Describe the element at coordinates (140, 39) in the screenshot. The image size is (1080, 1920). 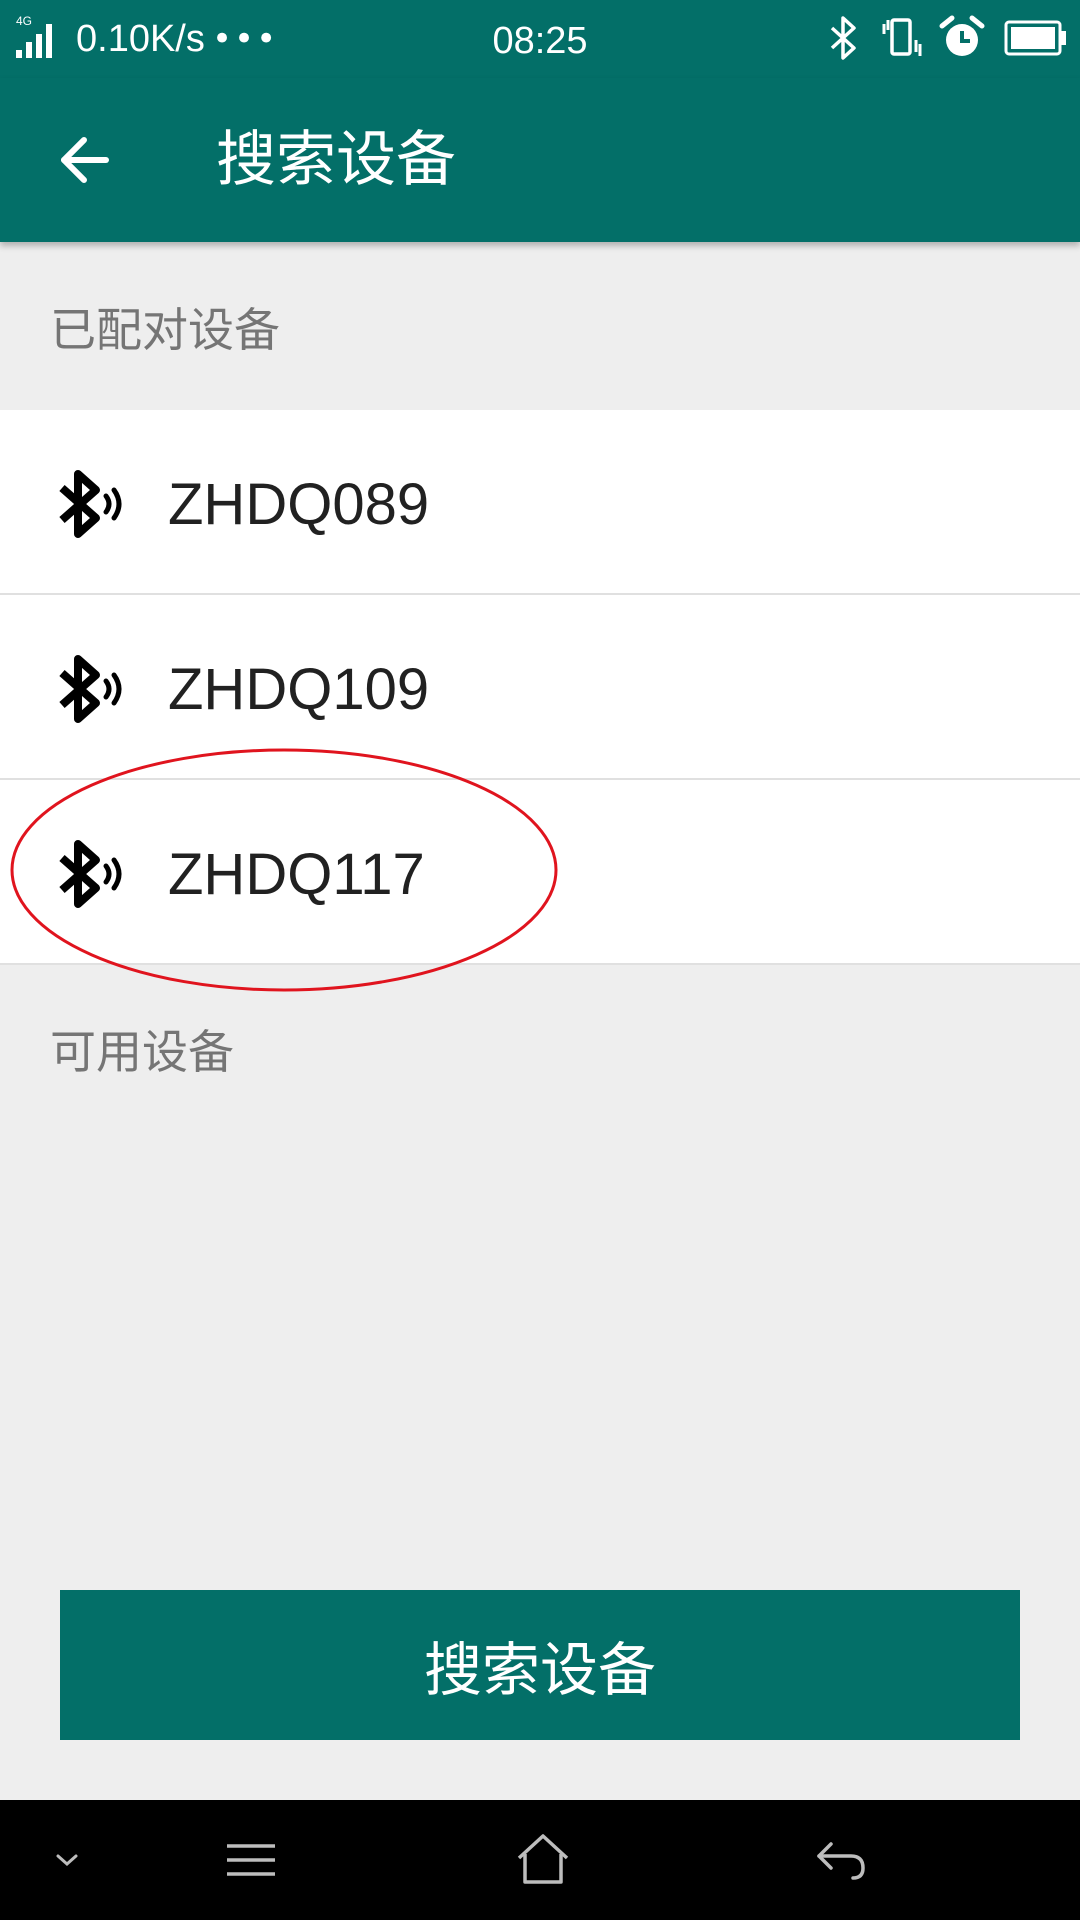
I see `net-speed: 0.10K/s` at that location.